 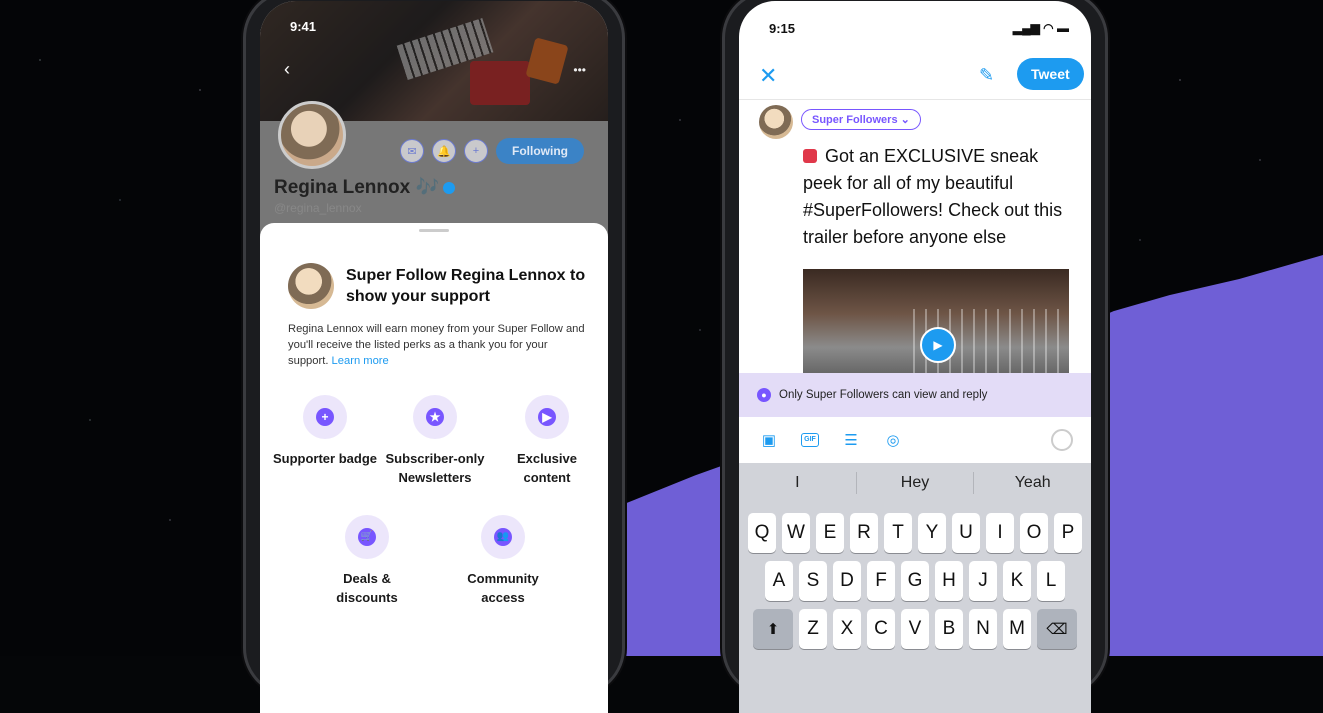 I want to click on suggestion-item: I, so click(x=797, y=483).